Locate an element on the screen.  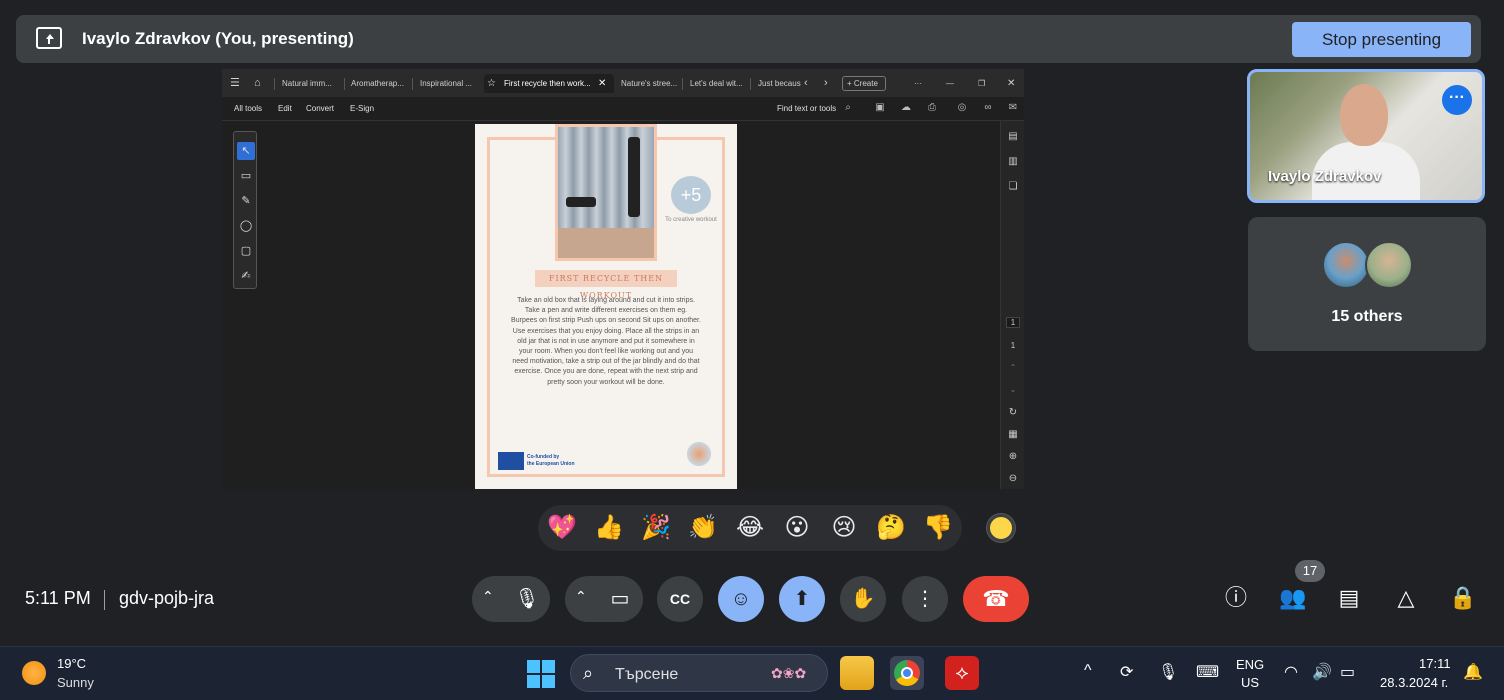
battery-icon: ▭ is located at coordinates (1347, 672).